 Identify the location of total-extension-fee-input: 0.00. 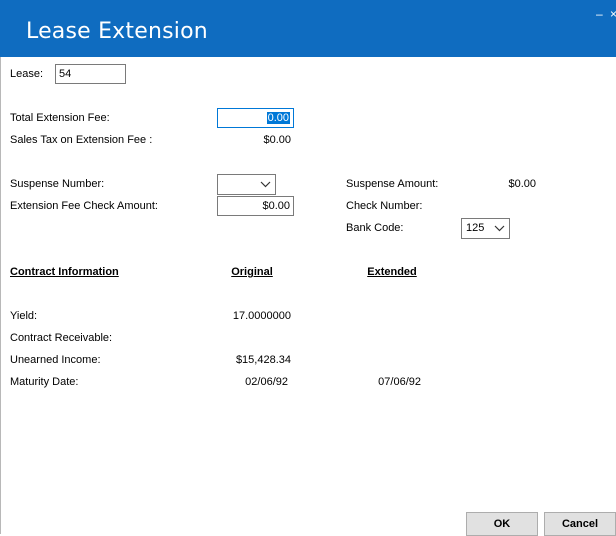
(255, 118).